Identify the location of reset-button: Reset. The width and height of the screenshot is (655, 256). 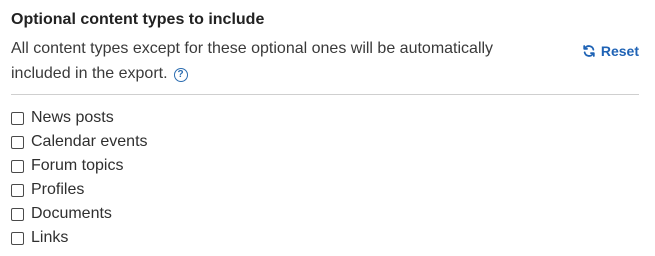
(610, 51).